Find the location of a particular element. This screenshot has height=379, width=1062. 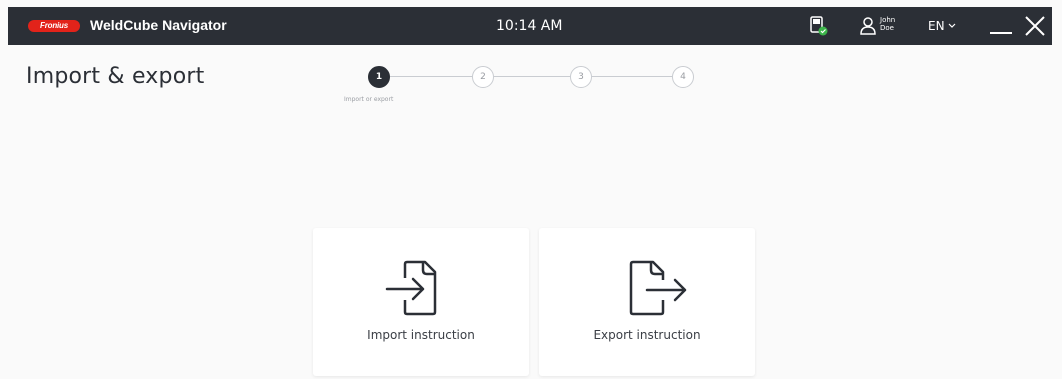

export-instruction-card: Export instruction is located at coordinates (647, 302).